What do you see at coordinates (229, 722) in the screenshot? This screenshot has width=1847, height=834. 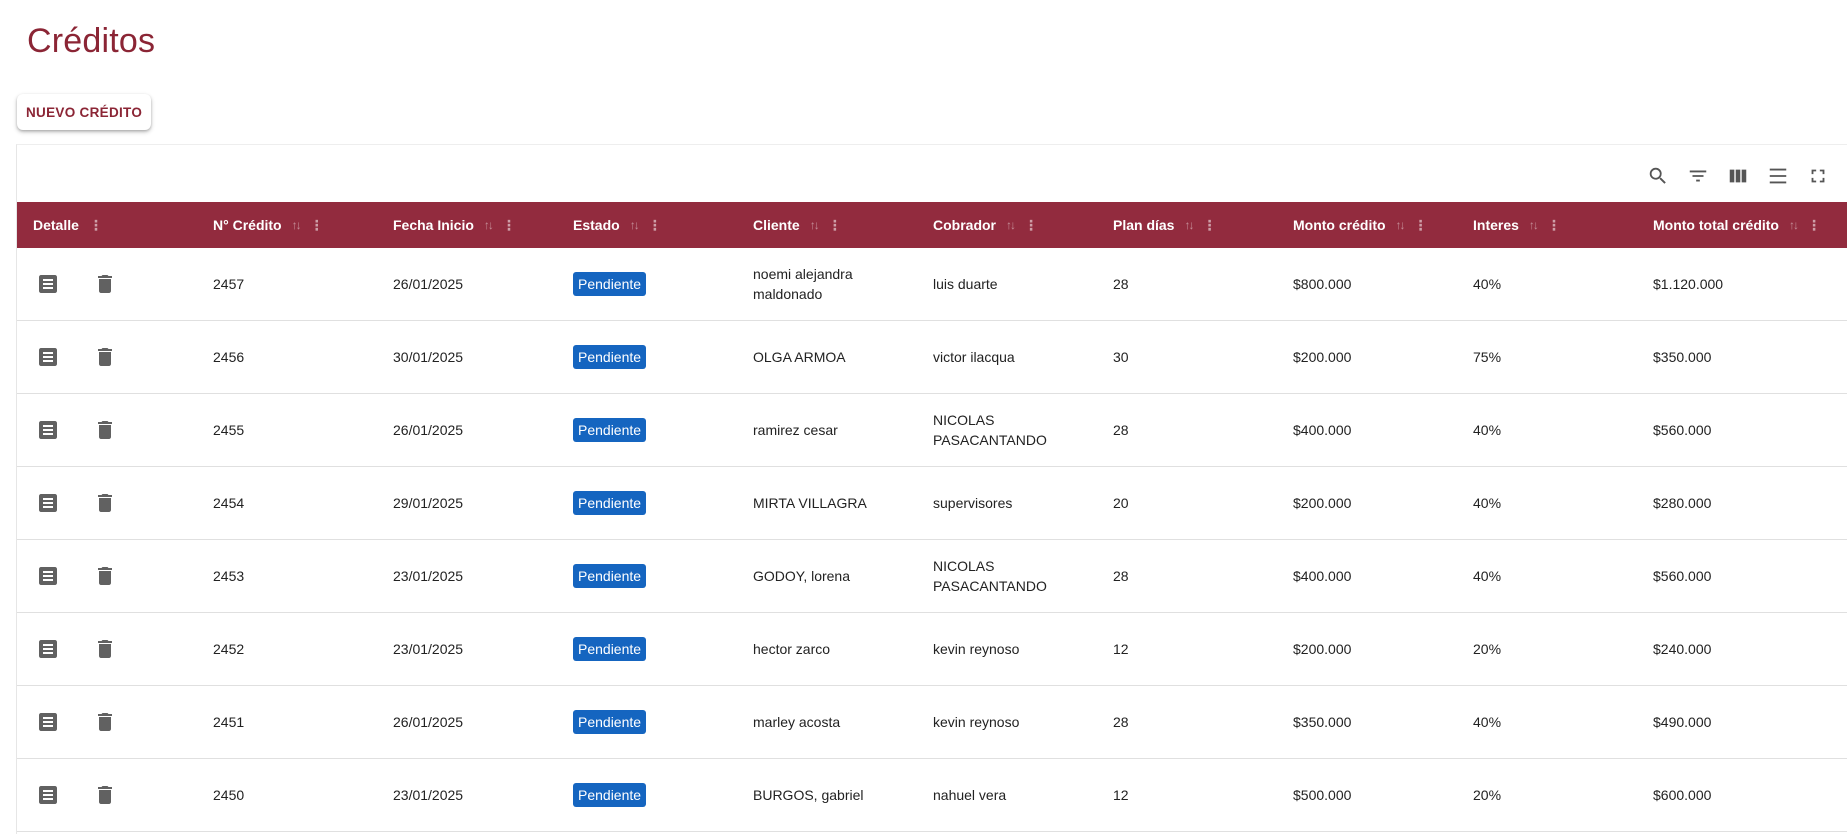 I see `cell-numero: 2451` at bounding box center [229, 722].